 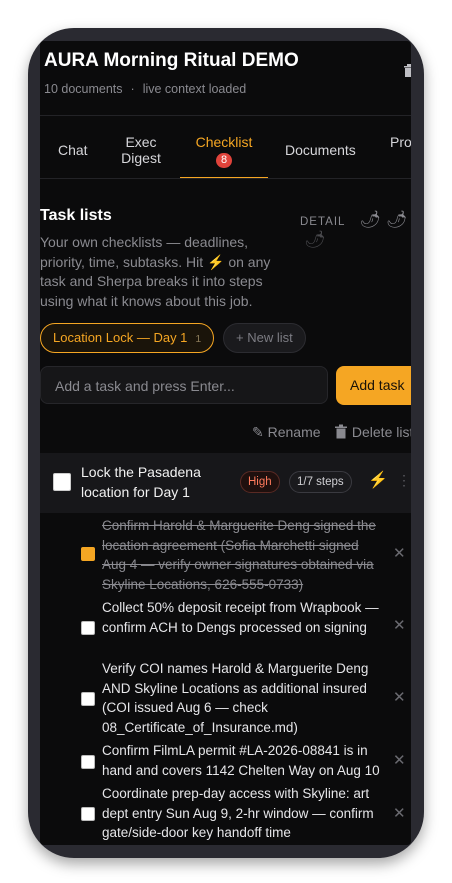 I want to click on tab-documents: Documents, so click(x=320, y=150).